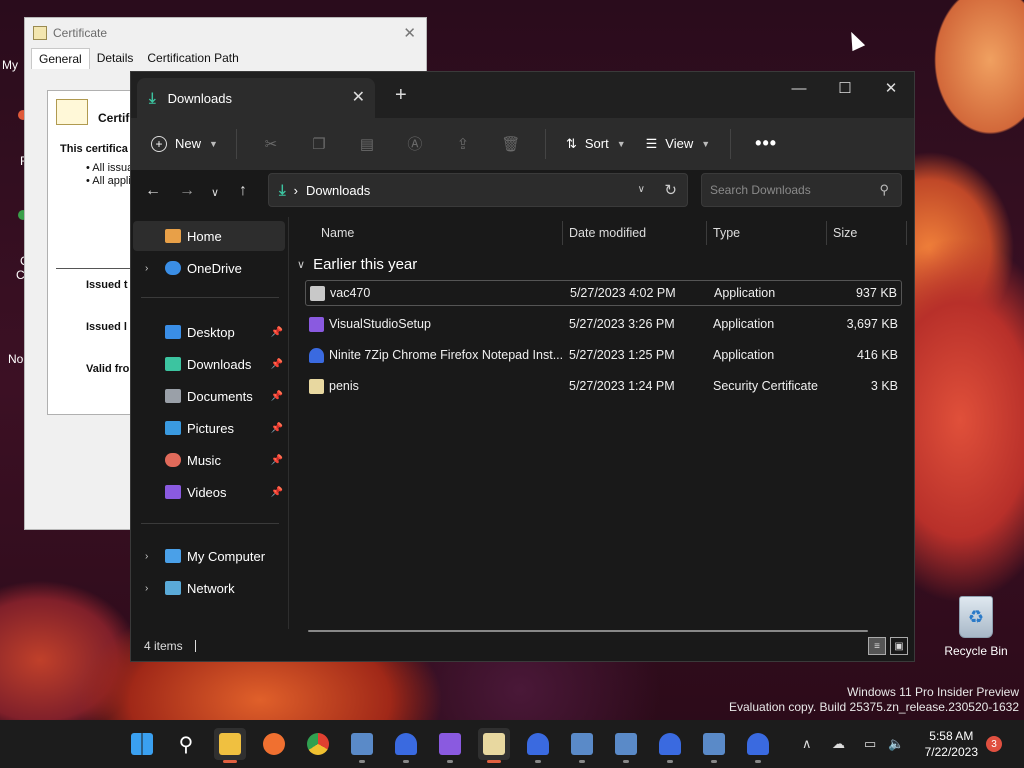 The height and width of the screenshot is (768, 1024). I want to click on sidebar-item-desktop: Desktop 📌, so click(209, 332).